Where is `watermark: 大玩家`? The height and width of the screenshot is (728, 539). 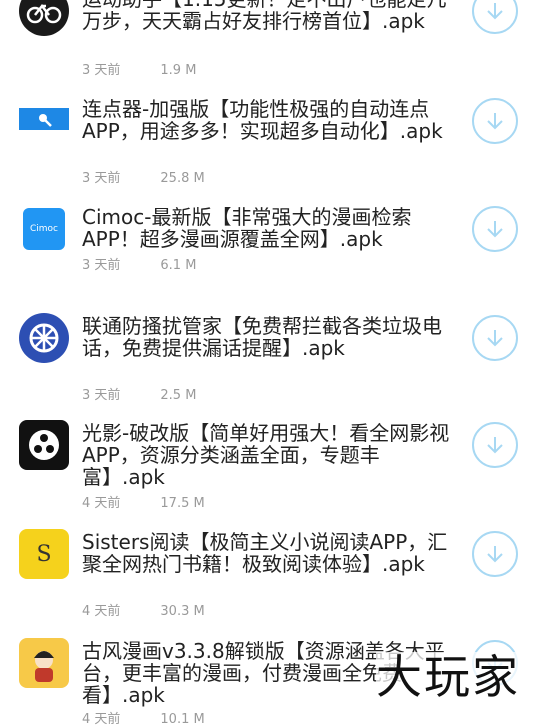 watermark: 大玩家 is located at coordinates (448, 677).